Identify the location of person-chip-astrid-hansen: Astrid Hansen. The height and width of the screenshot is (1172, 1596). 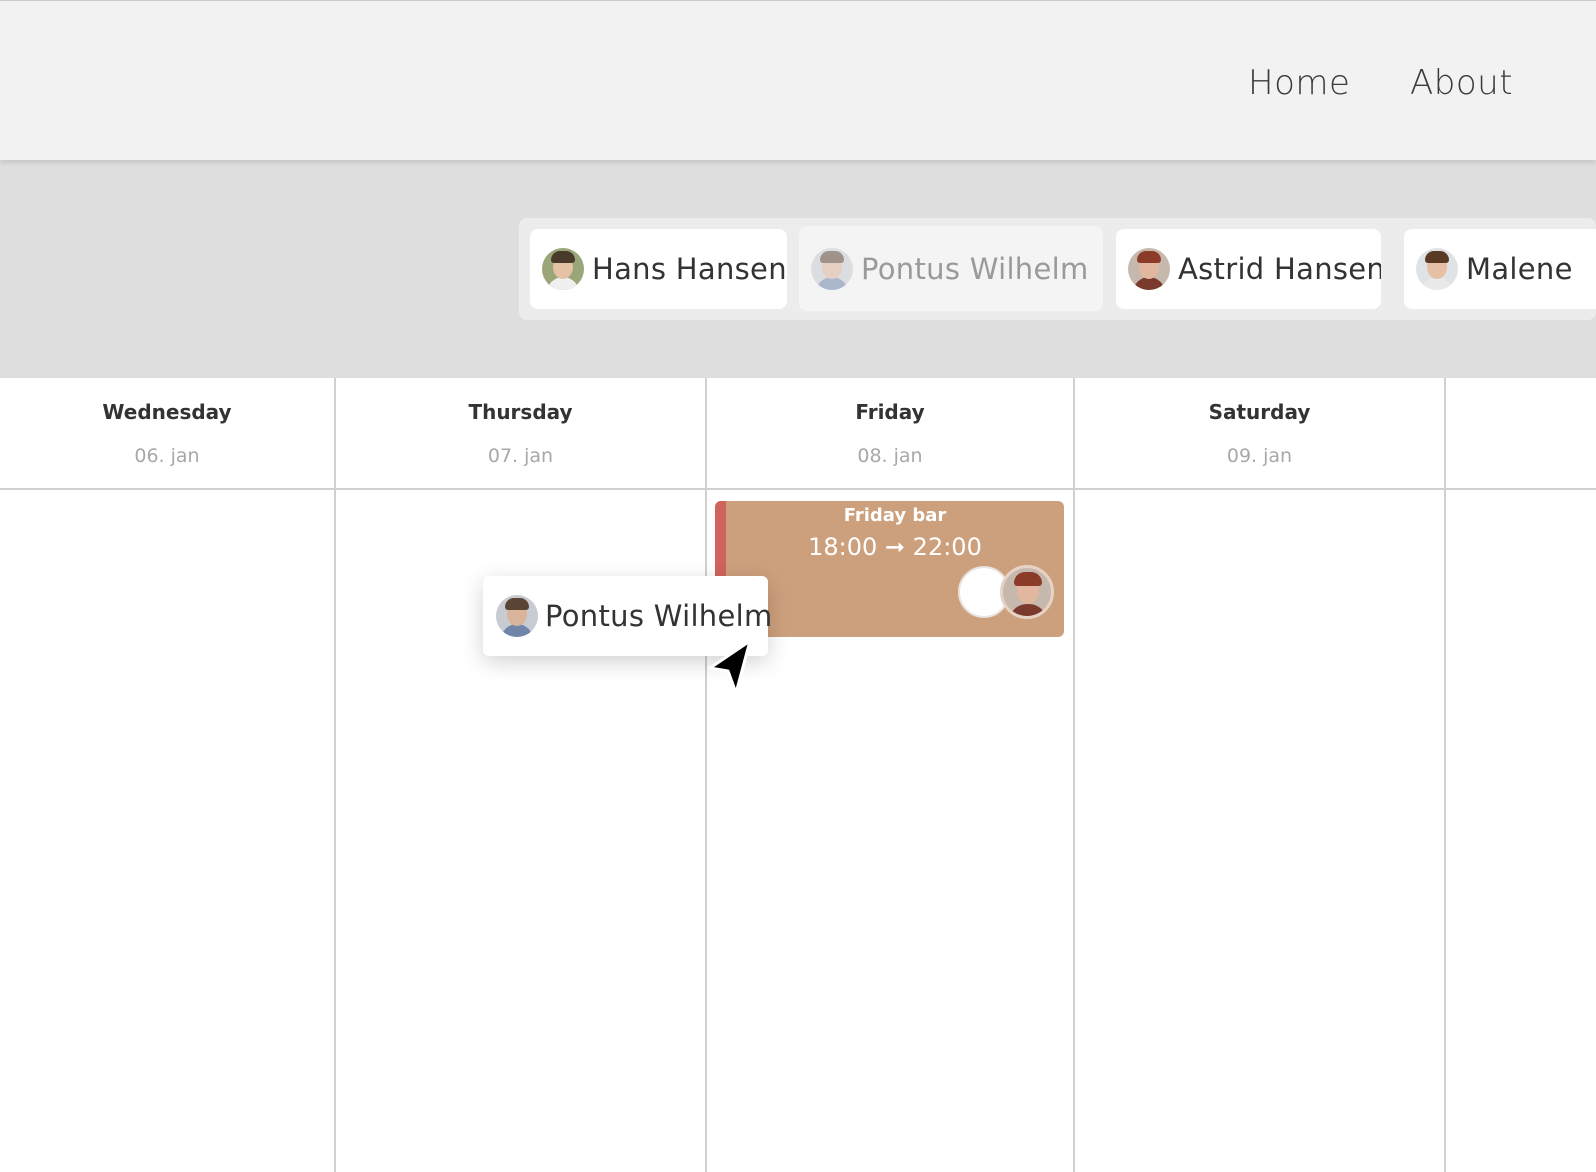
(1248, 269).